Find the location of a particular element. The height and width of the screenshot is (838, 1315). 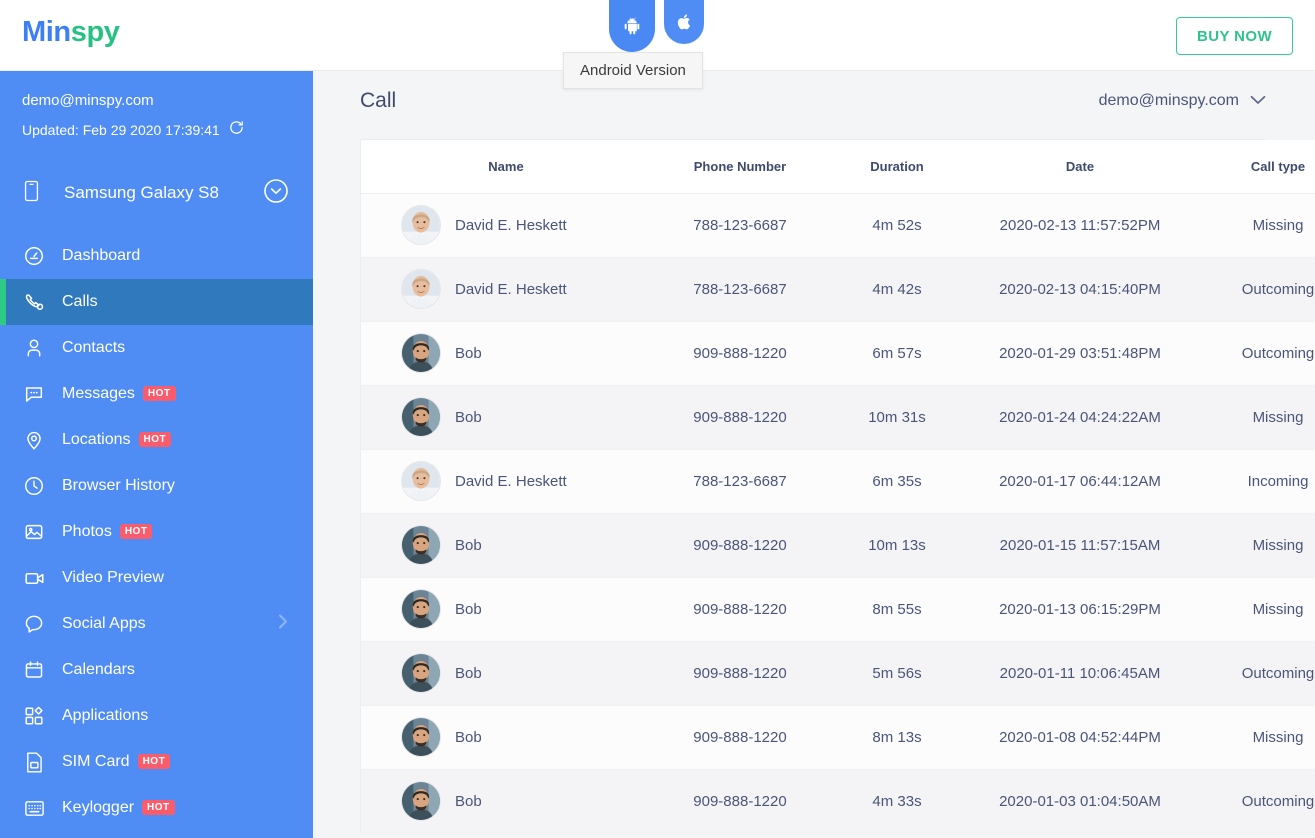

sidebar-item-label: SIM Card is located at coordinates (96, 761).